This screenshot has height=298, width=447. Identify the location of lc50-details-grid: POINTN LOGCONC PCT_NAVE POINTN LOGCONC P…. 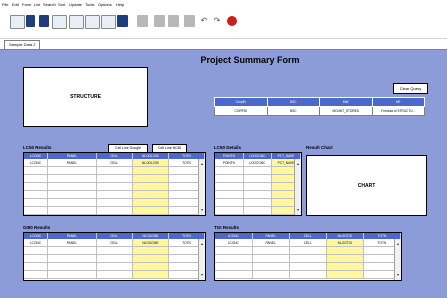
(258, 184).